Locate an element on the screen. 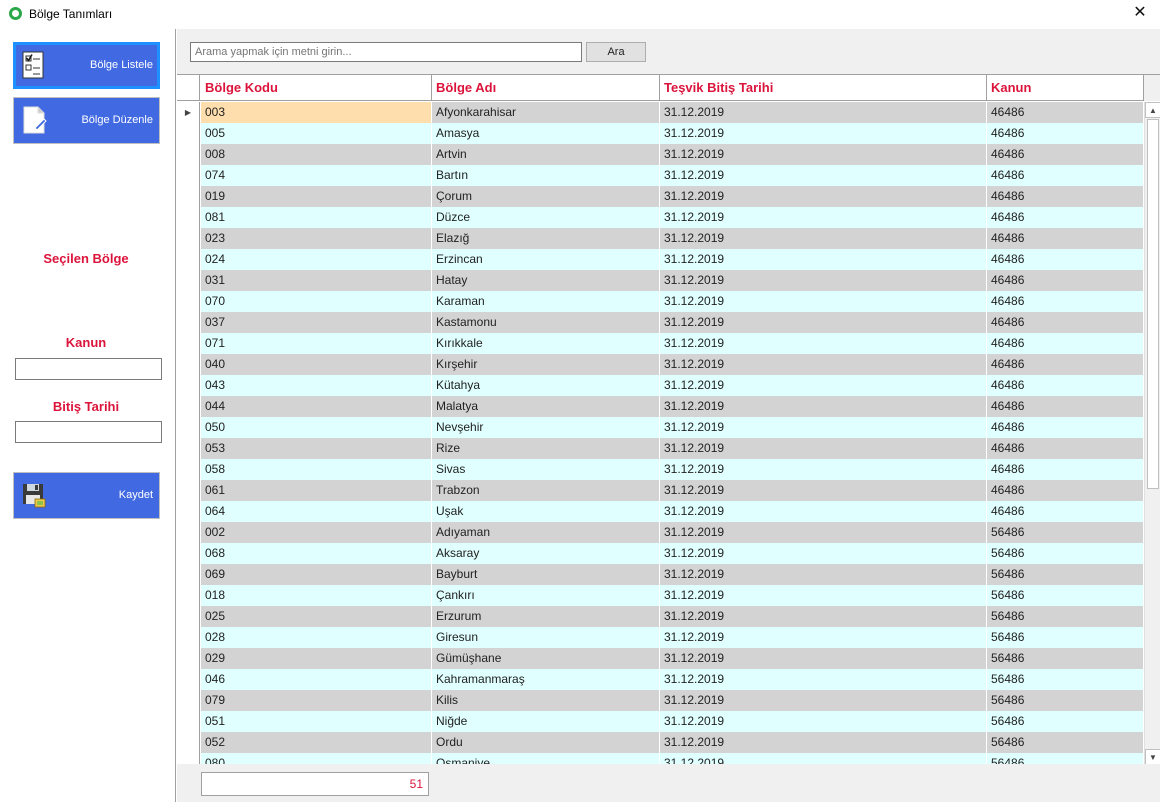  table-row: 029 Gümüşhane 31.12.2019 56486 is located at coordinates (660, 658).